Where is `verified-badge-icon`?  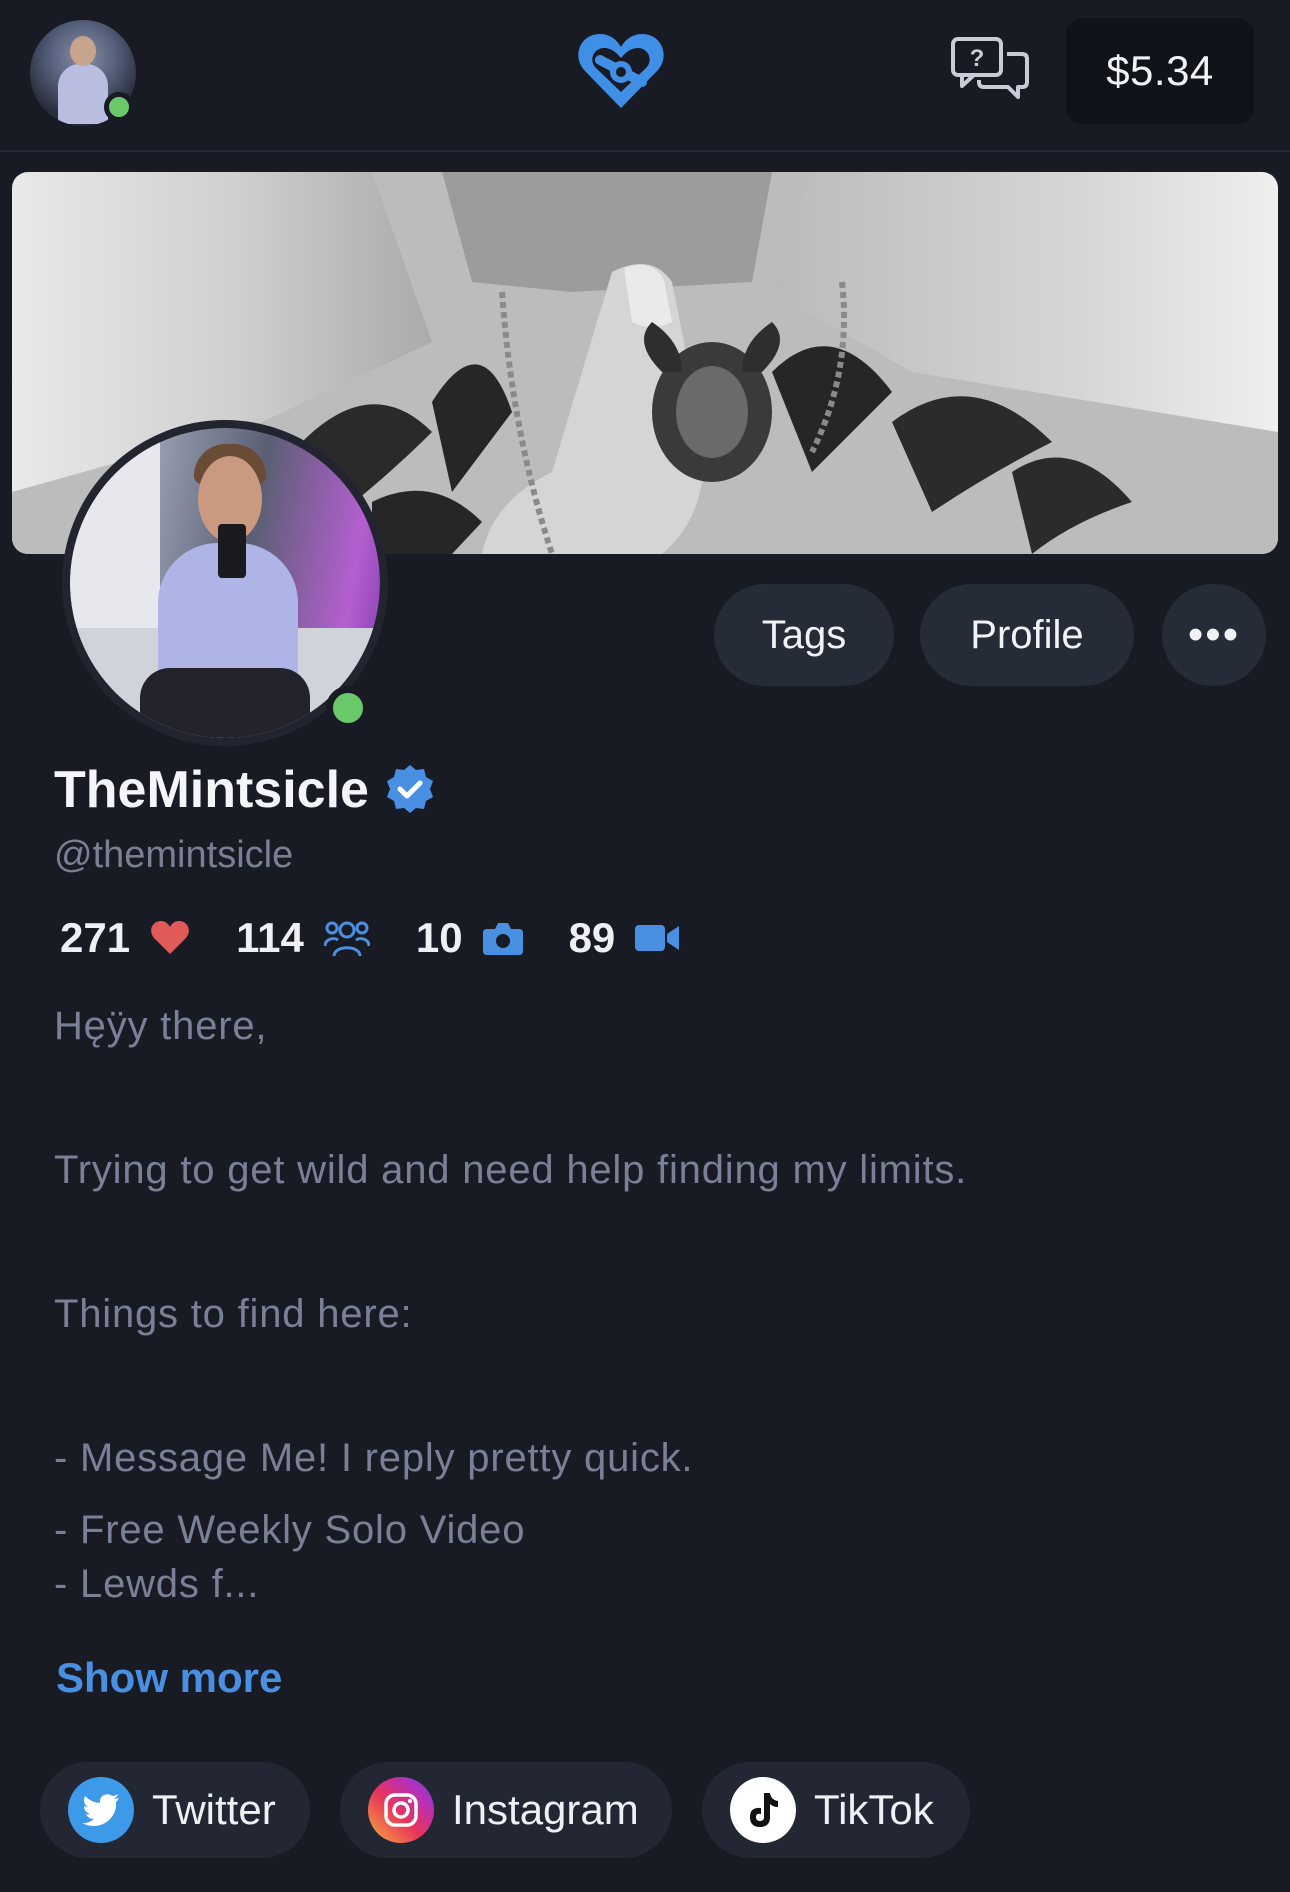
verified-badge-icon is located at coordinates (409, 789).